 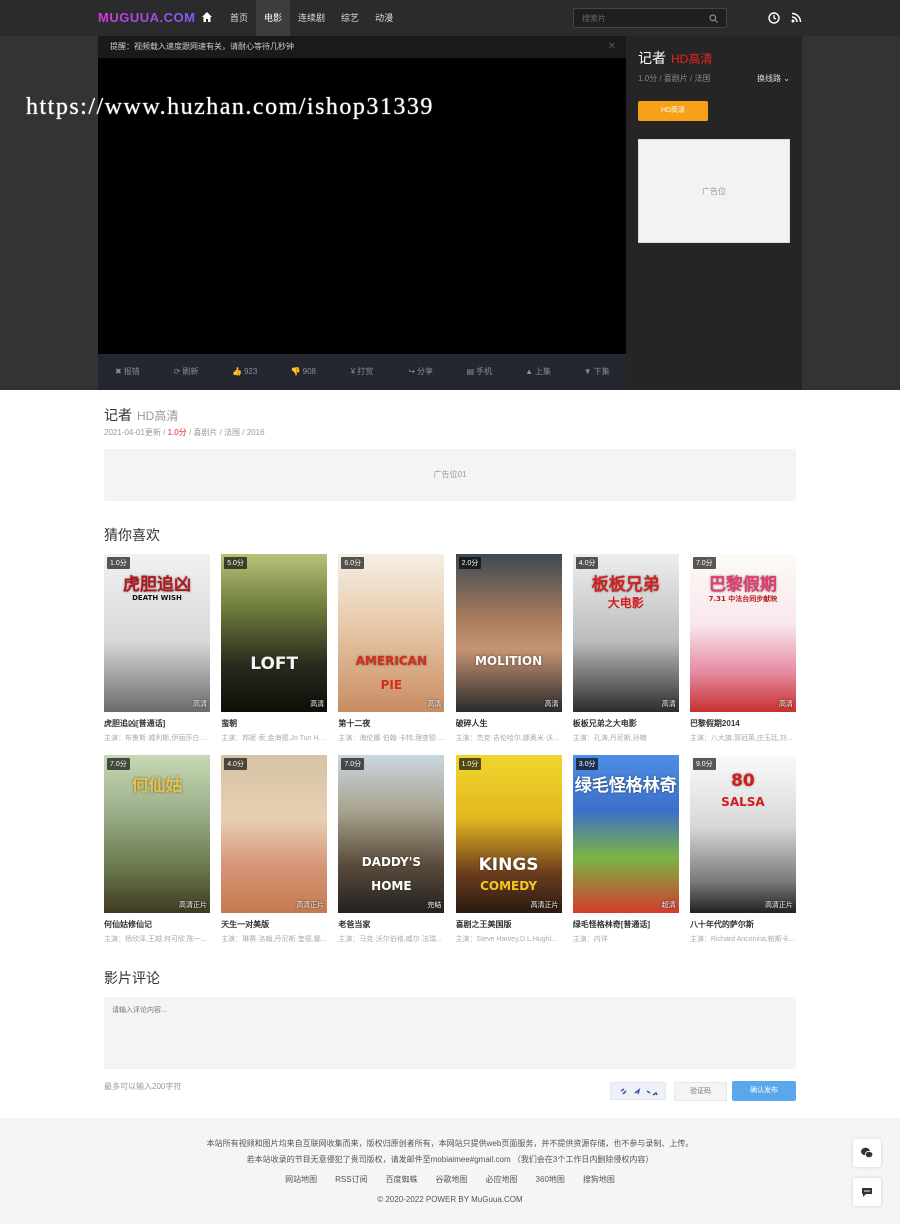 What do you see at coordinates (773, 78) in the screenshot?
I see `switch-line-dropdown: 换线路 ⌄` at bounding box center [773, 78].